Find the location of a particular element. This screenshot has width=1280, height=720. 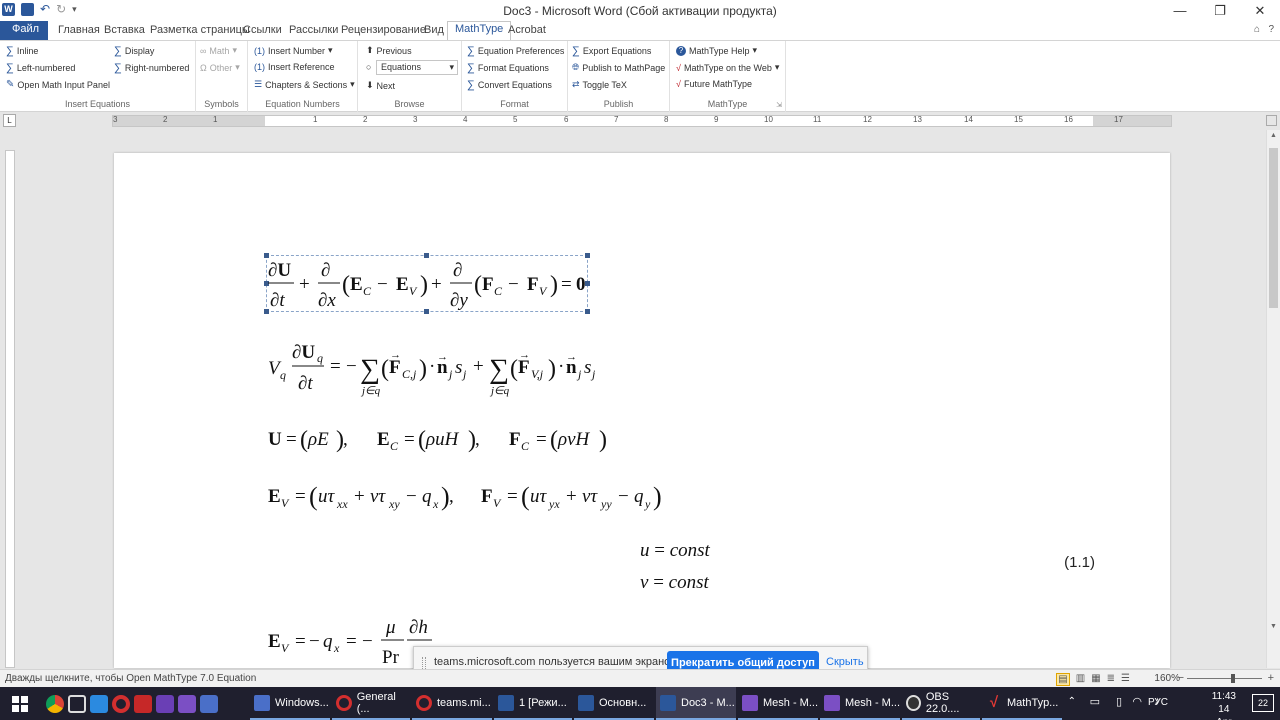

word-icon is located at coordinates (586, 702).